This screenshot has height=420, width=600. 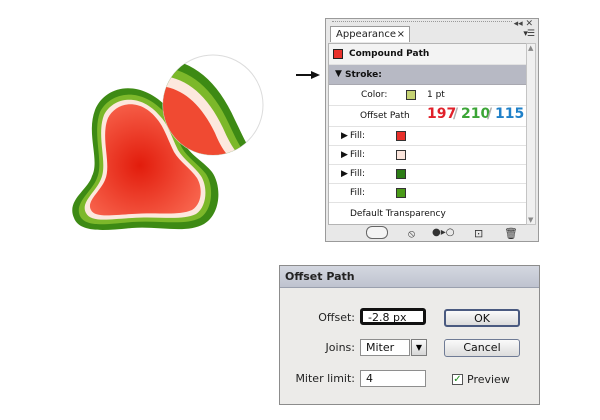 I want to click on panel-scrollbar: ▲ ▼, so click(x=531, y=134).